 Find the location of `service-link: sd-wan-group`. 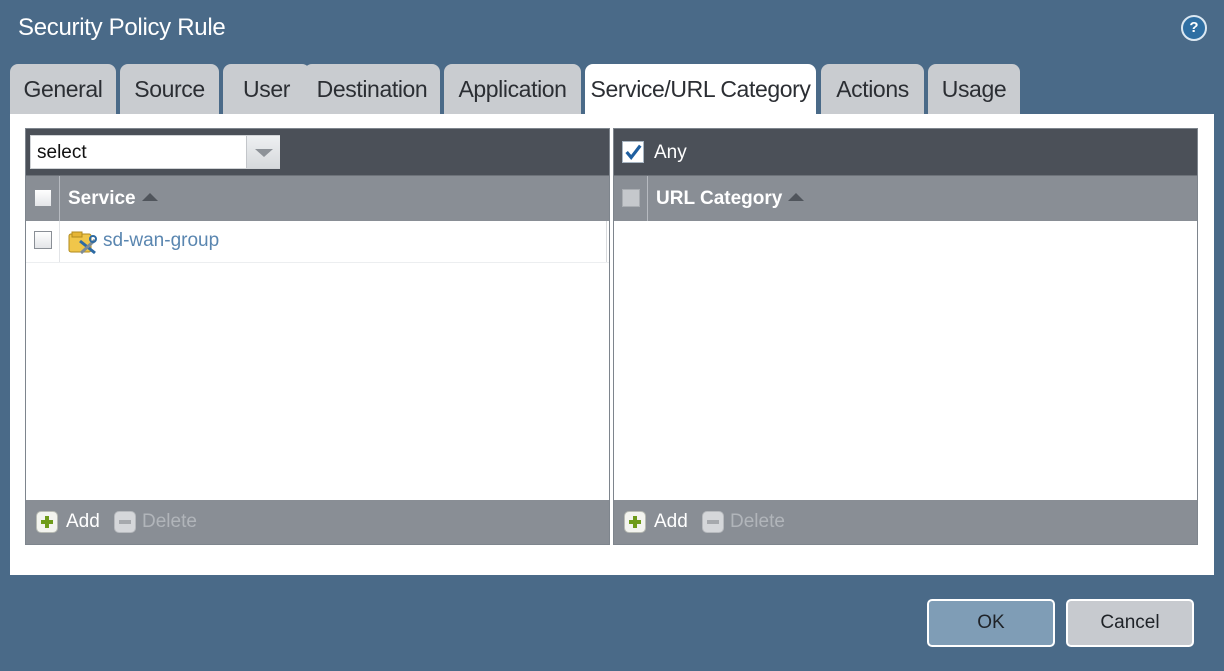

service-link: sd-wan-group is located at coordinates (161, 241).